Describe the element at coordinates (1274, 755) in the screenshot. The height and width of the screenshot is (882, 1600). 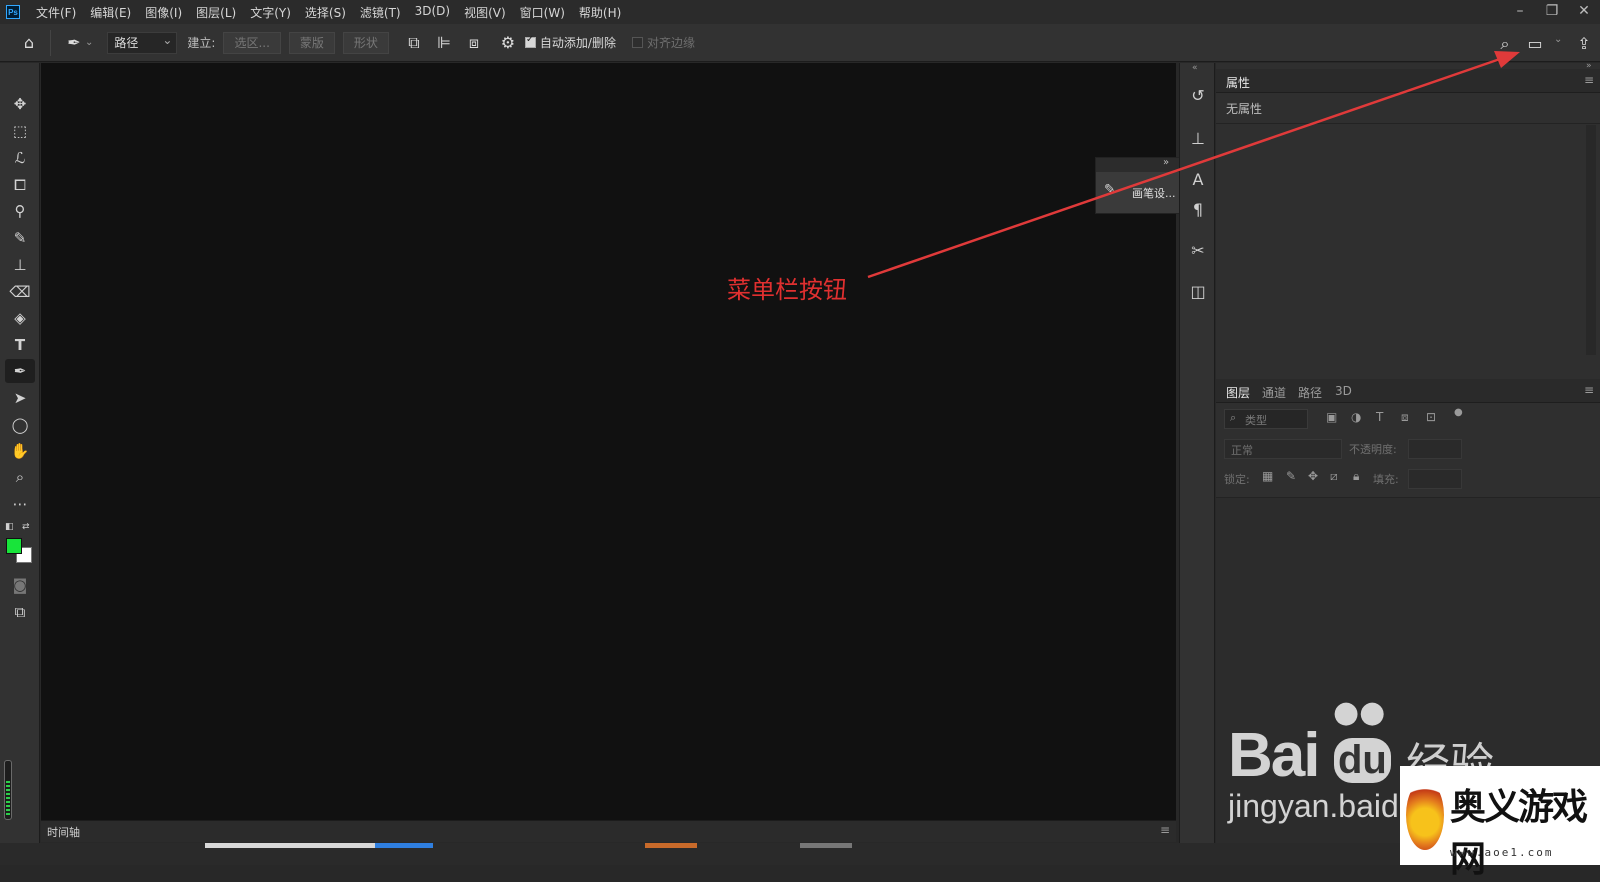
I see `watermark-brand: Bai` at that location.